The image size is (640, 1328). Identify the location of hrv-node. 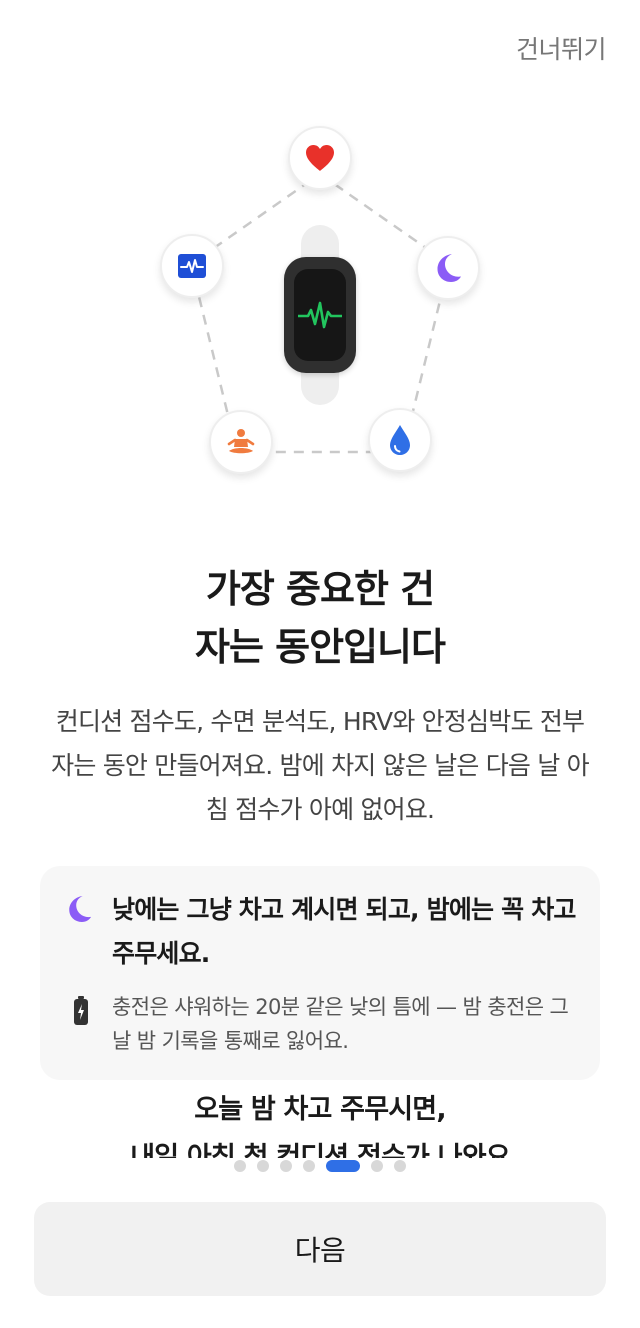
(192, 266).